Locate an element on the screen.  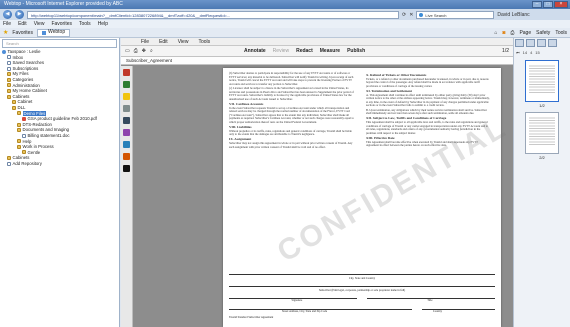
maximize-button: □ is located at coordinates (548, 4).